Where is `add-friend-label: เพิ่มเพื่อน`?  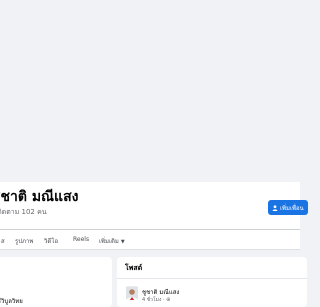 add-friend-label: เพิ่มเพื่อน is located at coordinates (292, 208).